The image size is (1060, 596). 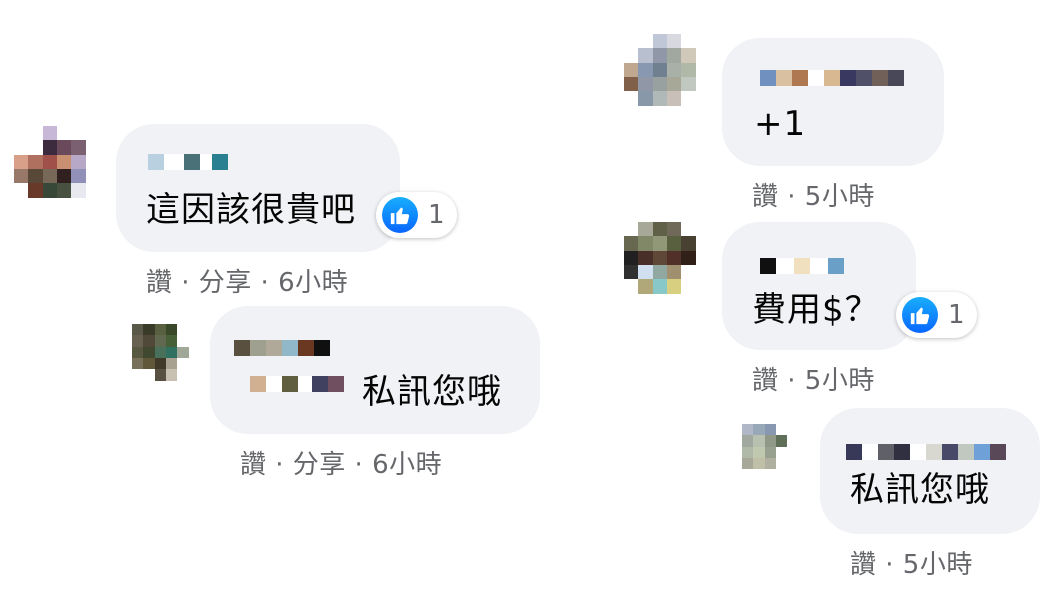 What do you see at coordinates (297, 392) in the screenshot?
I see `author-name-continued` at bounding box center [297, 392].